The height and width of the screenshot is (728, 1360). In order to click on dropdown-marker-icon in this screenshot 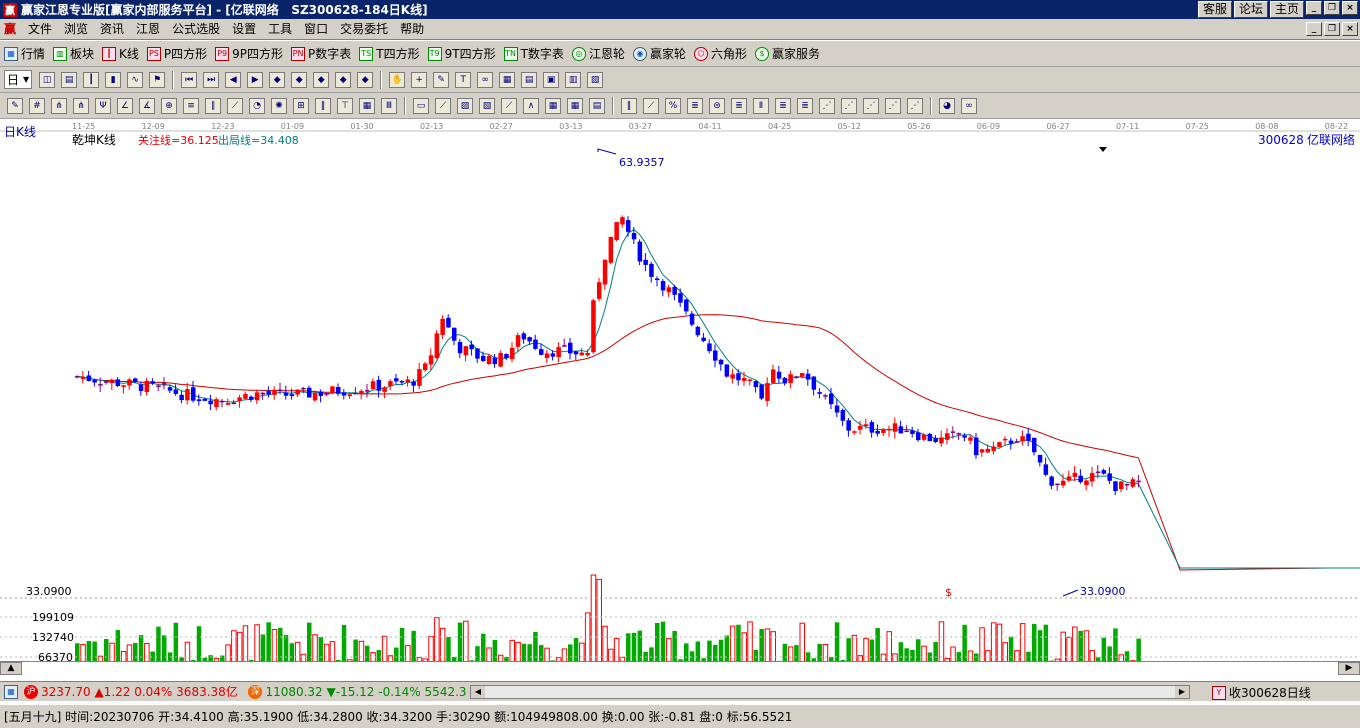, I will do `click(1103, 149)`.